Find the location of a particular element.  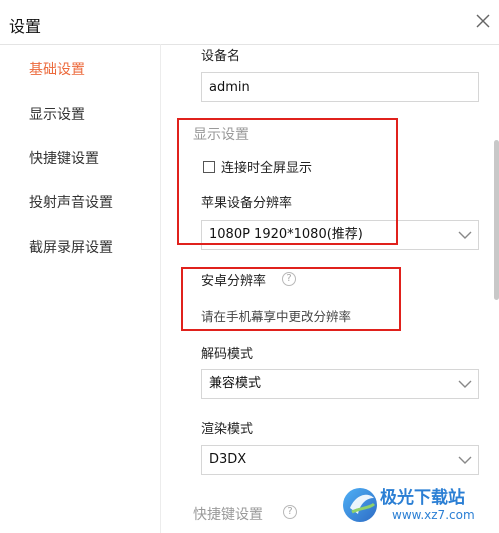

checkbox-box is located at coordinates (209, 166).